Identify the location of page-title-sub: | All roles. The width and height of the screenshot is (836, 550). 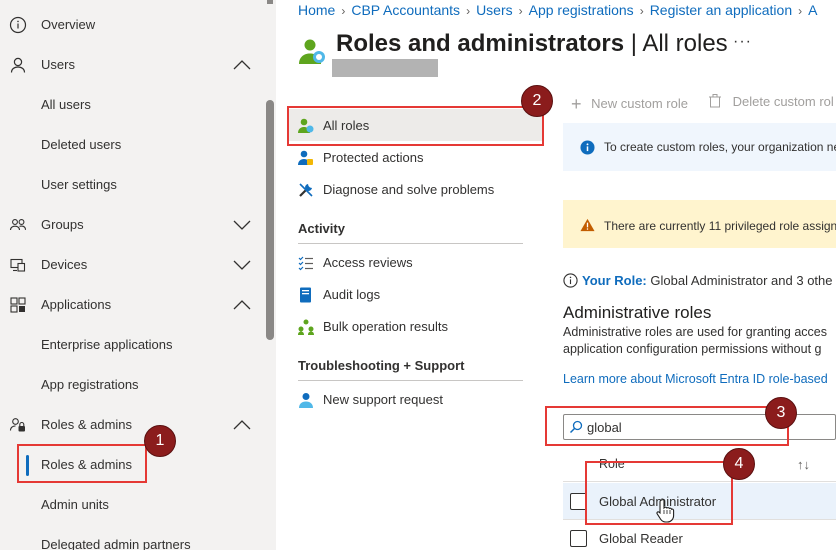
(676, 43).